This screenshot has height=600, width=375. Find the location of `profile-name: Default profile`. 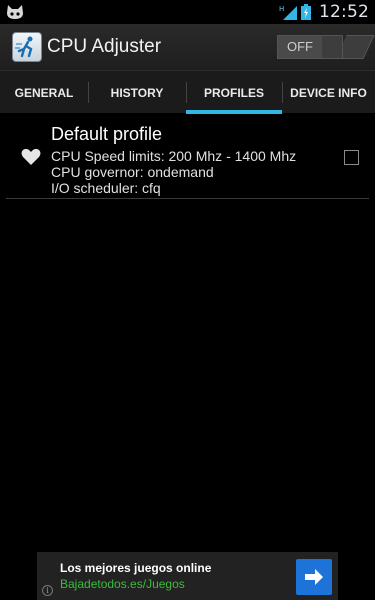

profile-name: Default profile is located at coordinates (107, 134).